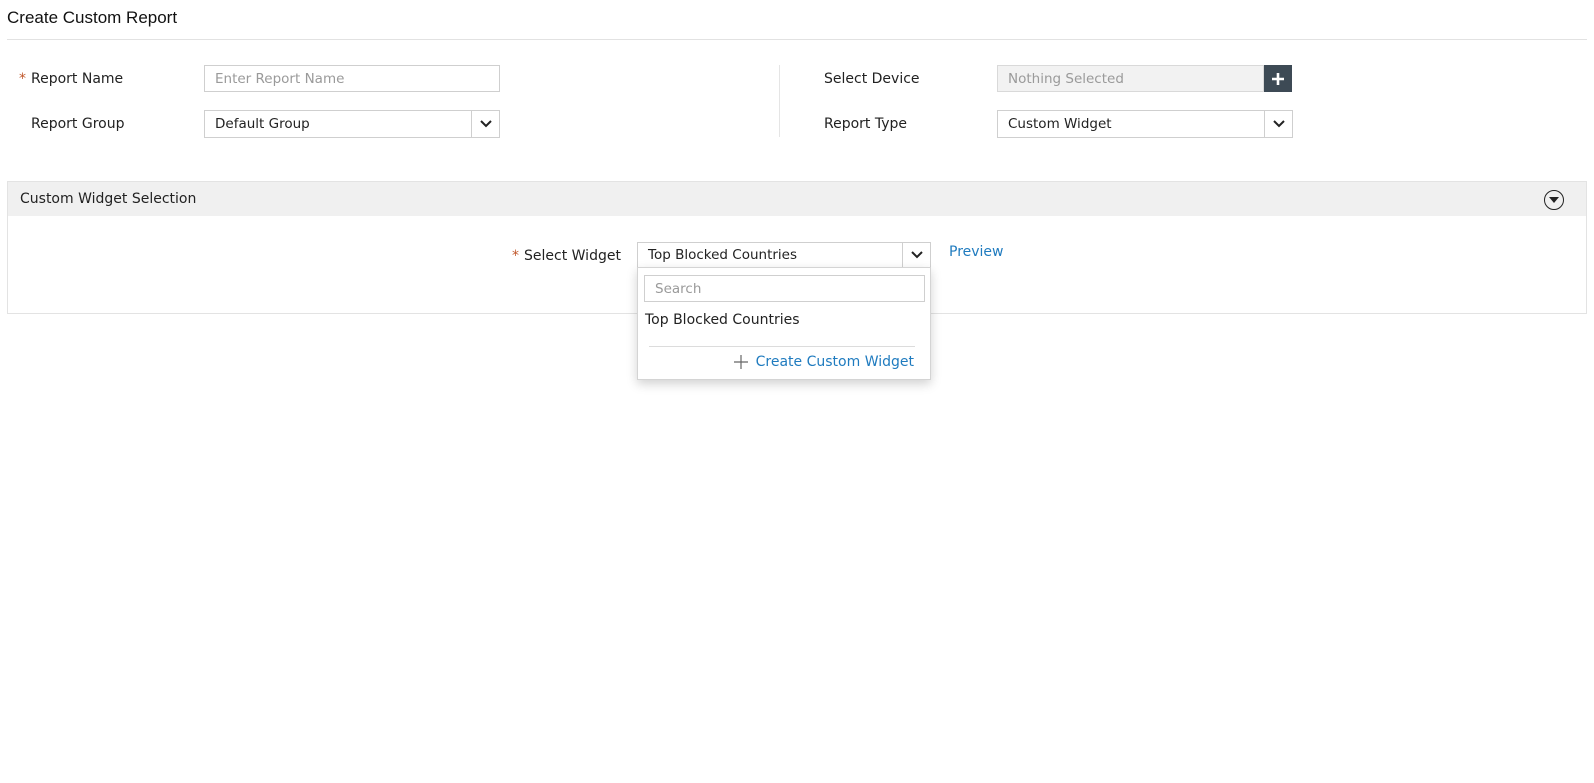 Image resolution: width=1594 pixels, height=783 pixels. I want to click on collapse-toggle-icon, so click(1554, 200).